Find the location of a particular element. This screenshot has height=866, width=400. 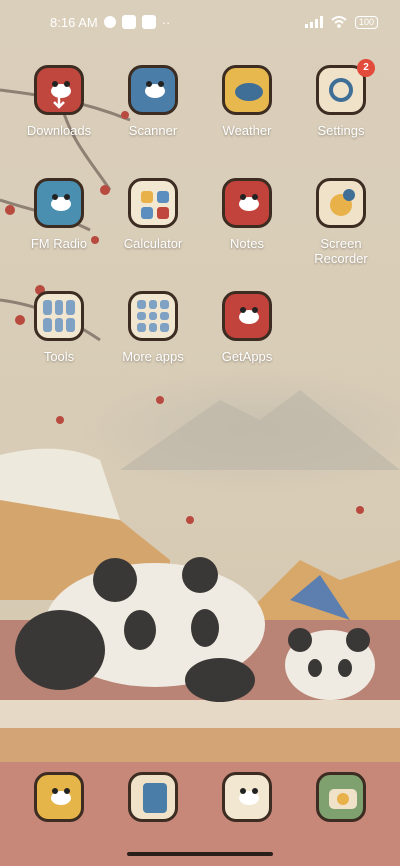

app-label: Downloads is located at coordinates (59, 130).